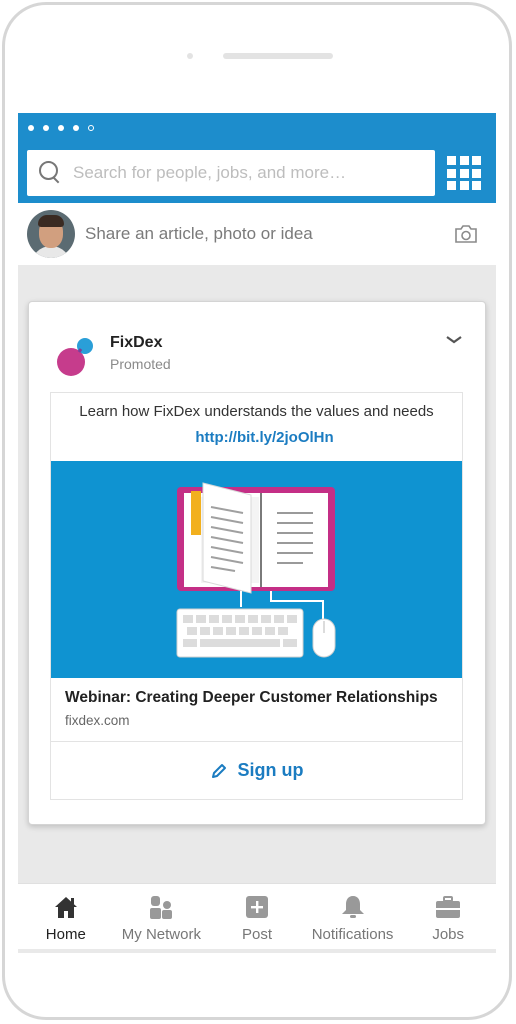  Describe the element at coordinates (190, 56) in the screenshot. I see `front-camera` at that location.